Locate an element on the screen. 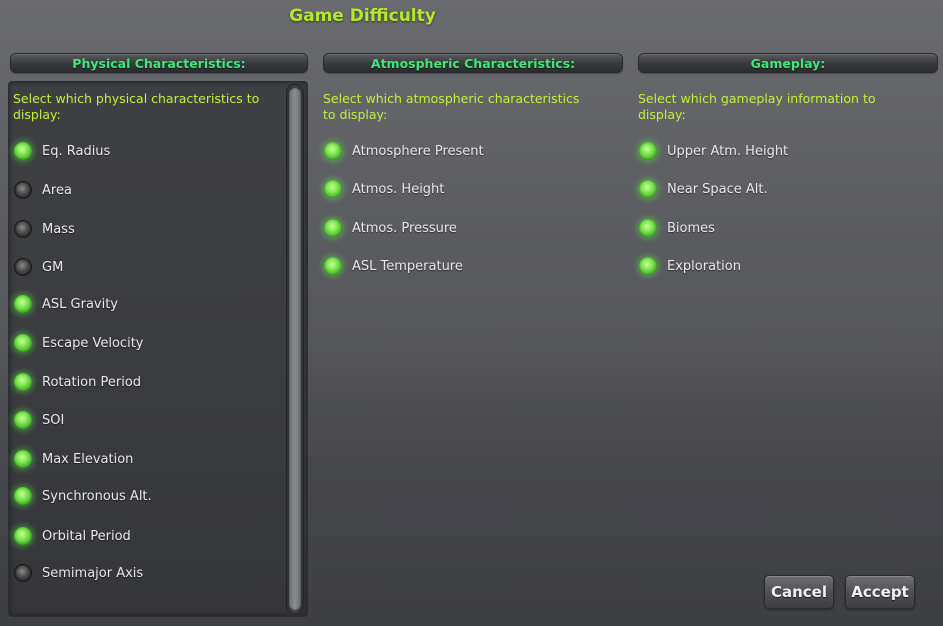  toggle-label: Atmosphere Present is located at coordinates (418, 151).